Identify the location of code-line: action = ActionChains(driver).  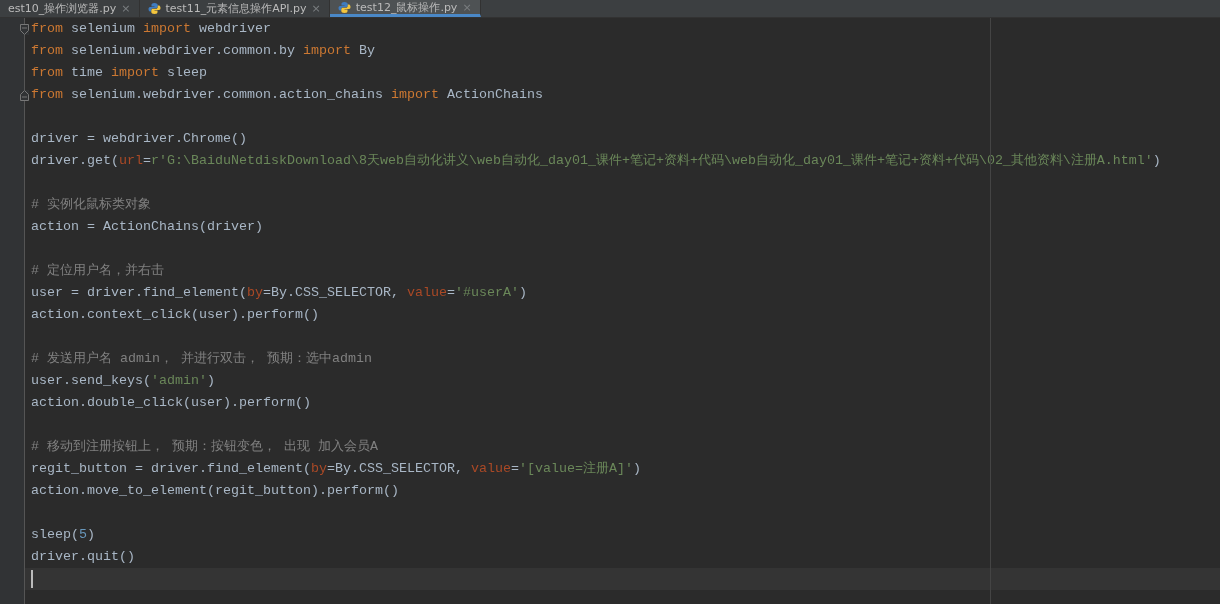
(147, 227).